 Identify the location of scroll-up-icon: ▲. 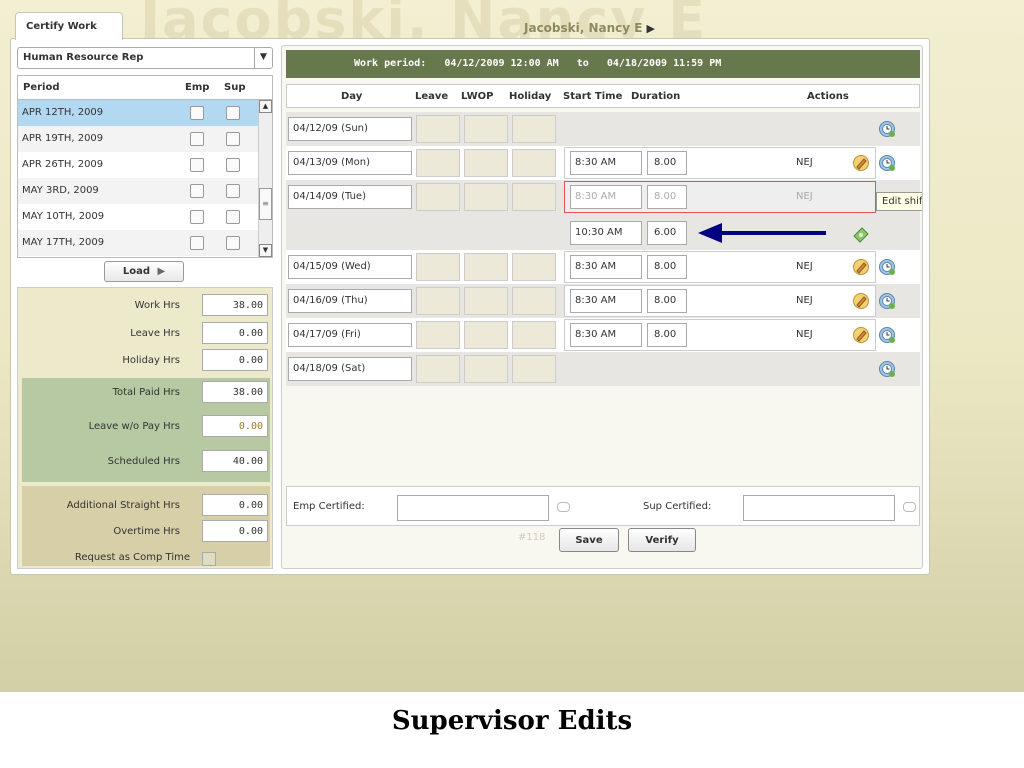
(265, 106).